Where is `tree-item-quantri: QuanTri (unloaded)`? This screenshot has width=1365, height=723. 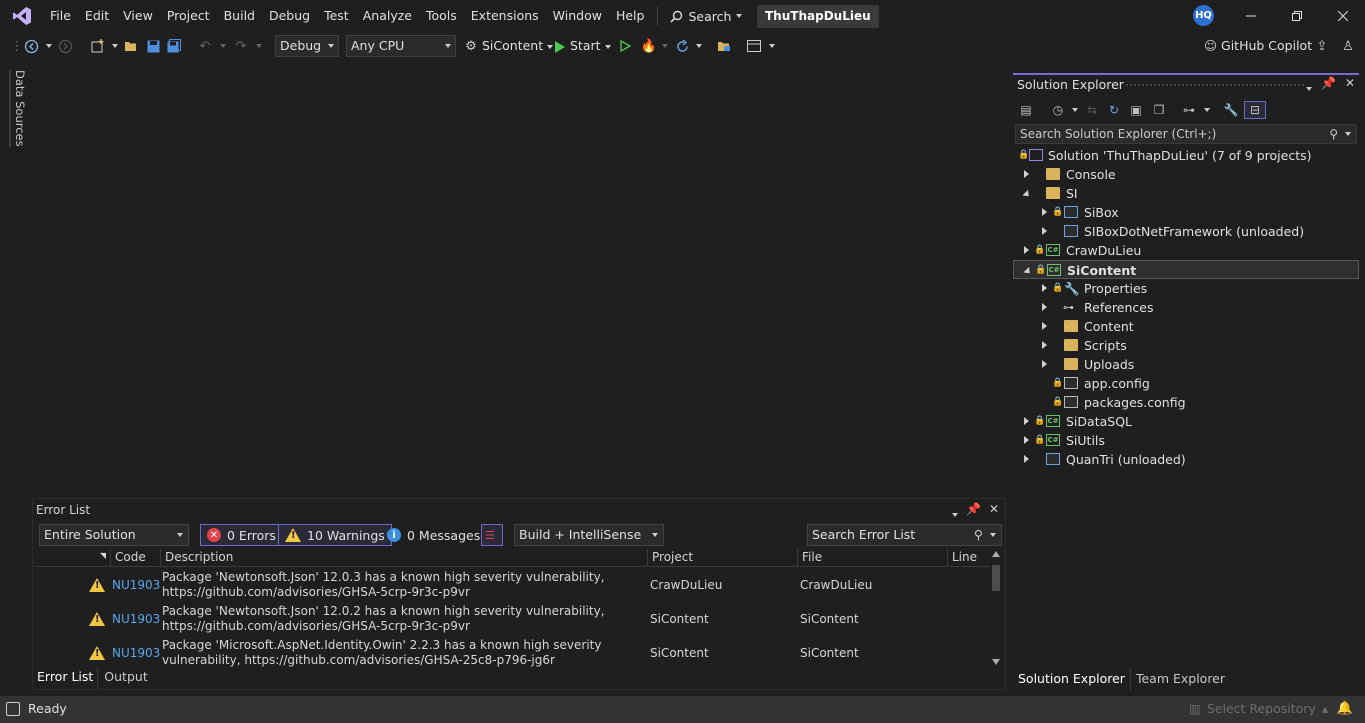 tree-item-quantri: QuanTri (unloaded) is located at coordinates (1186, 459).